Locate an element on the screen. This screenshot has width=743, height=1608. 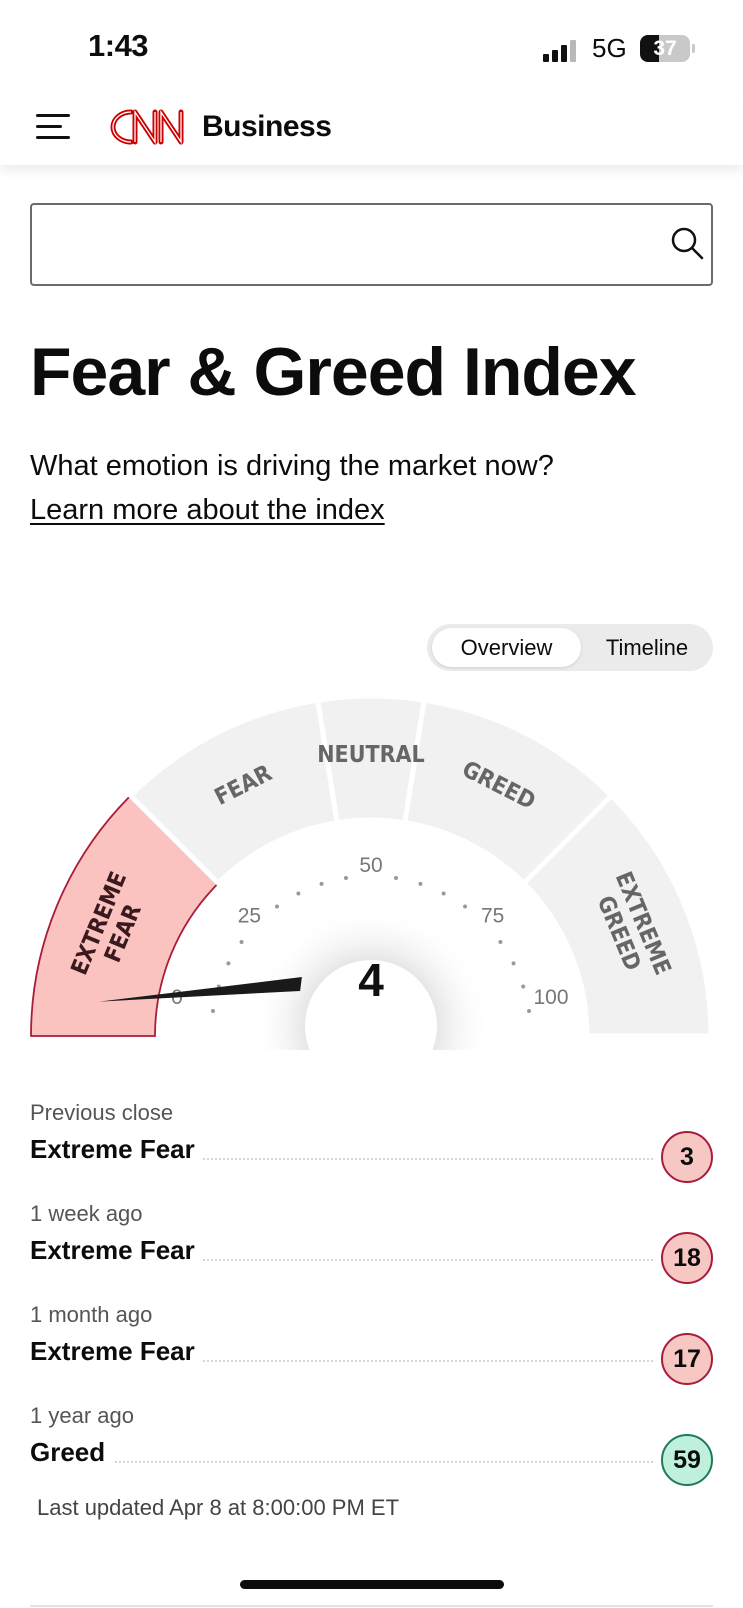
toggle-overview: Overview is located at coordinates (506, 647).